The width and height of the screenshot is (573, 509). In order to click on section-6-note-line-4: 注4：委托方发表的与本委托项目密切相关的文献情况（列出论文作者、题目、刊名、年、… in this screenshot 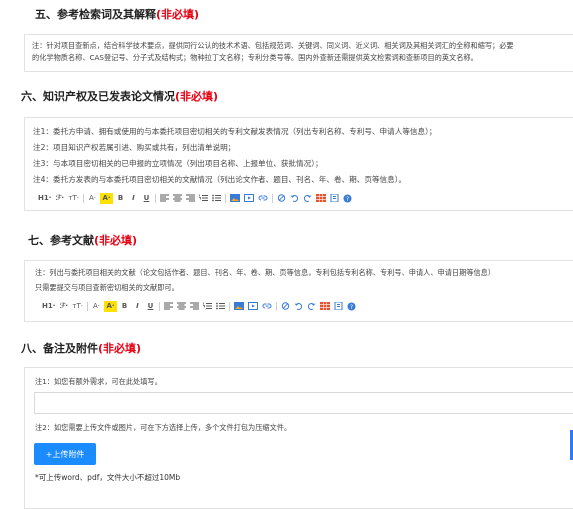, I will do `click(220, 179)`.